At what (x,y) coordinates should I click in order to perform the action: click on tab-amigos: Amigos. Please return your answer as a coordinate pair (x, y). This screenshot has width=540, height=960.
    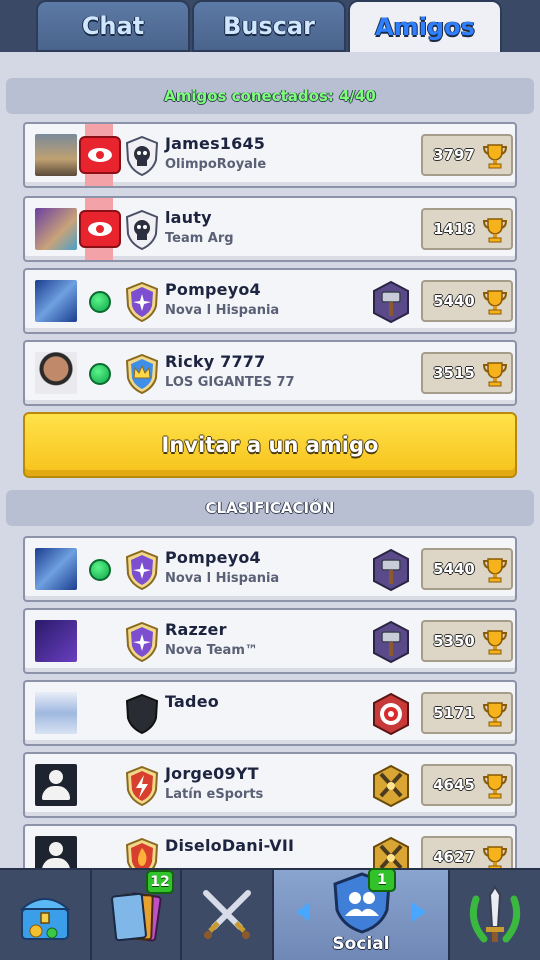
    Looking at the image, I should click on (425, 26).